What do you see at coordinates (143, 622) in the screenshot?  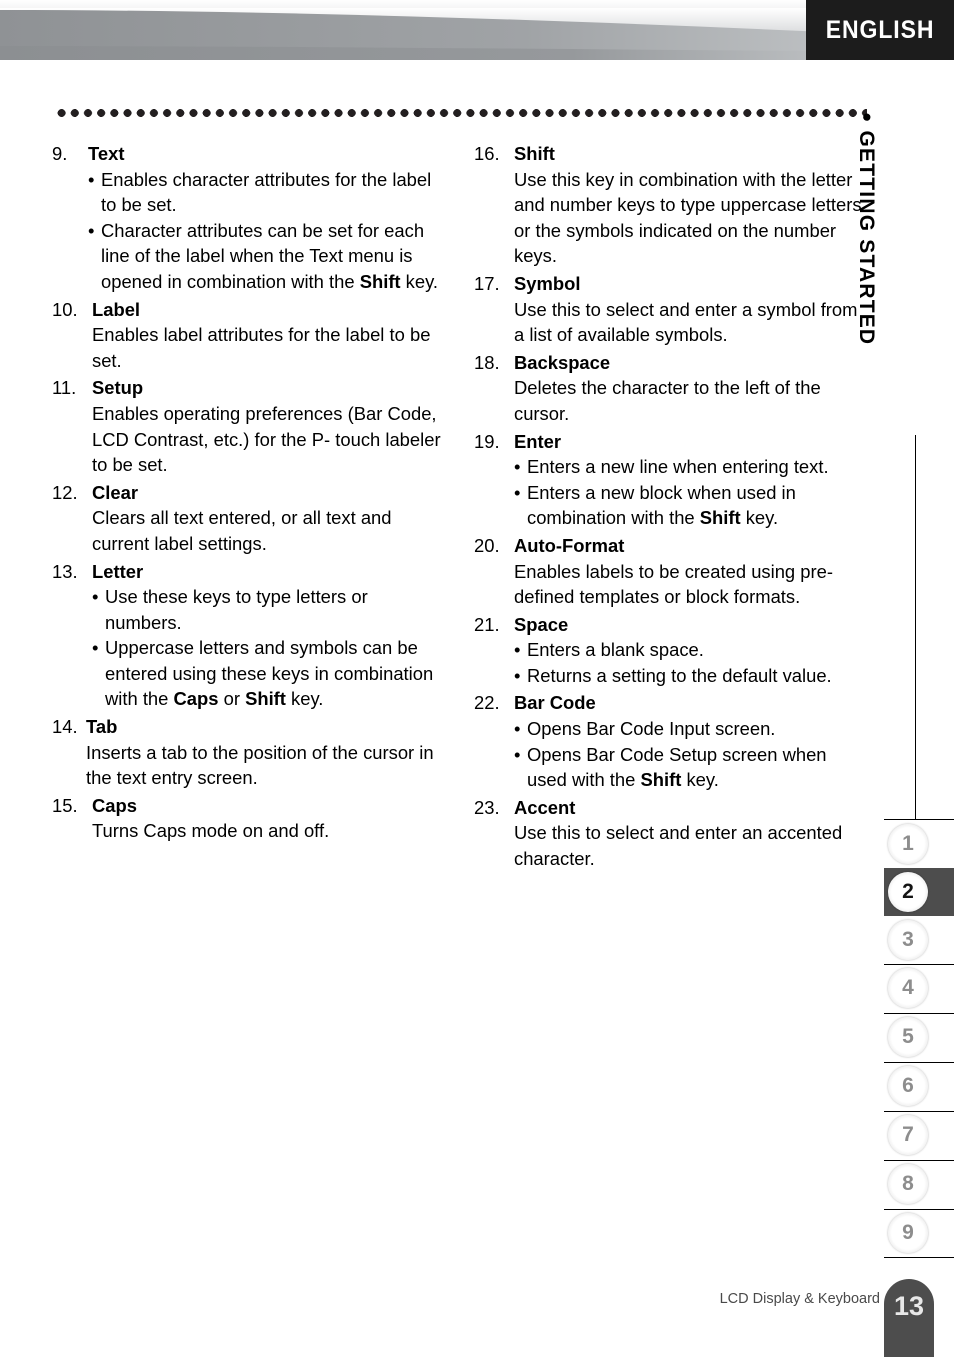 I see `line: numbers.` at bounding box center [143, 622].